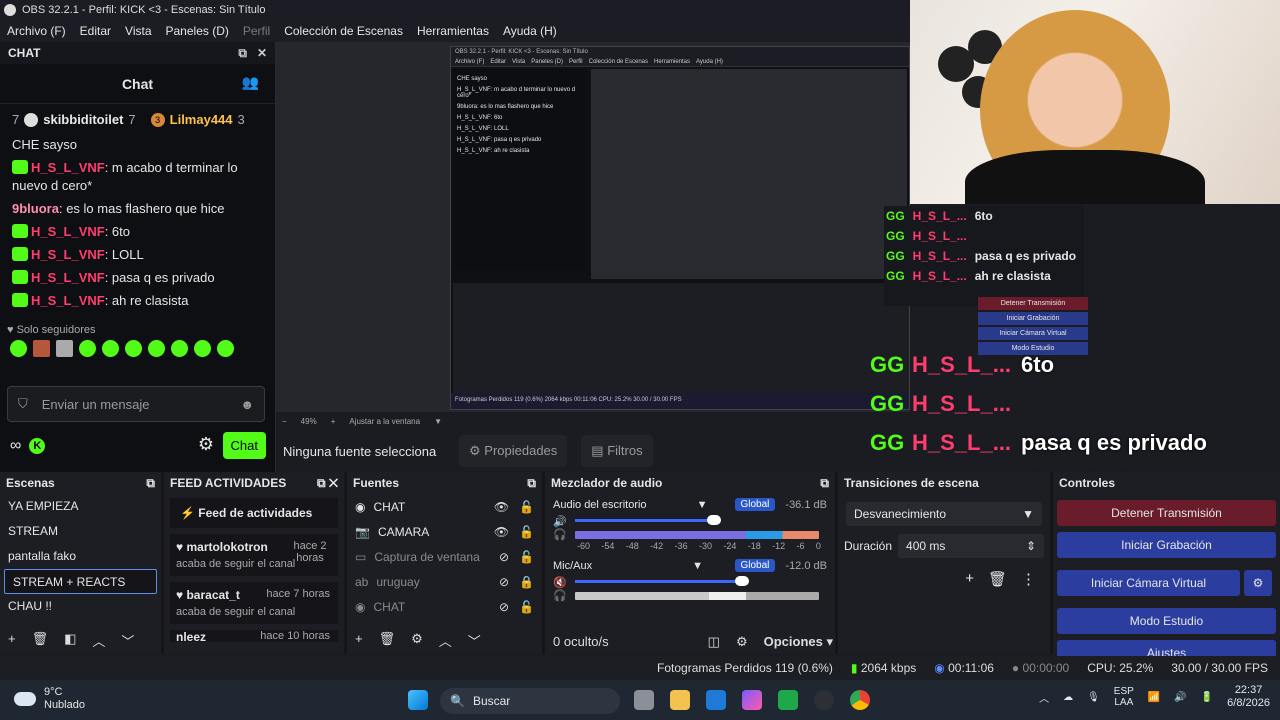 The height and width of the screenshot is (720, 1280). I want to click on kick-icon: K, so click(37, 446).